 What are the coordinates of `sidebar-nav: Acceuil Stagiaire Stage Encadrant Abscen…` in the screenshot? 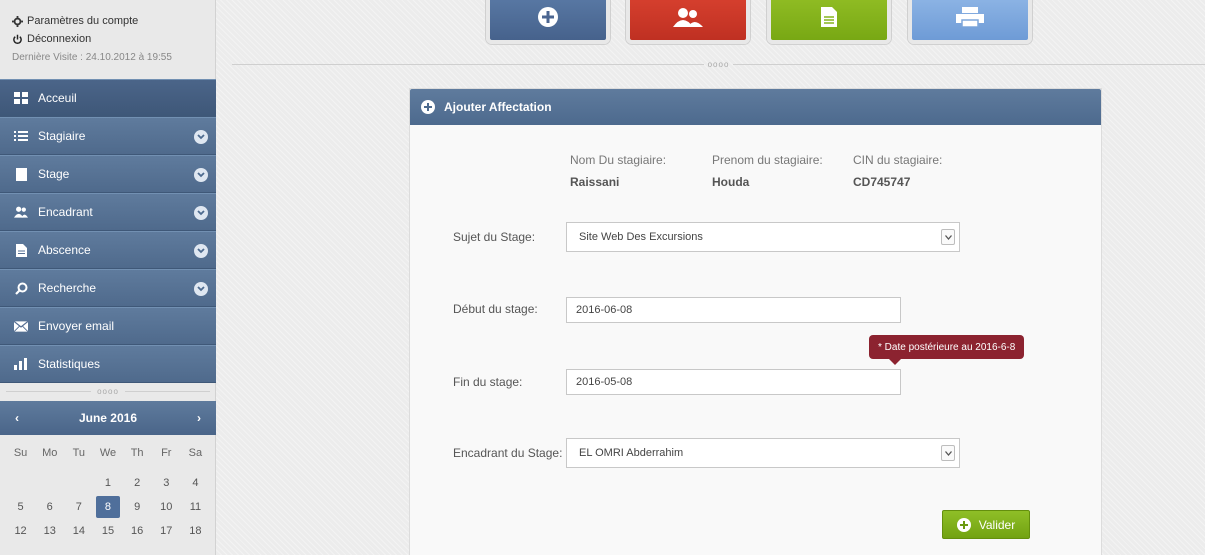 It's located at (108, 239).